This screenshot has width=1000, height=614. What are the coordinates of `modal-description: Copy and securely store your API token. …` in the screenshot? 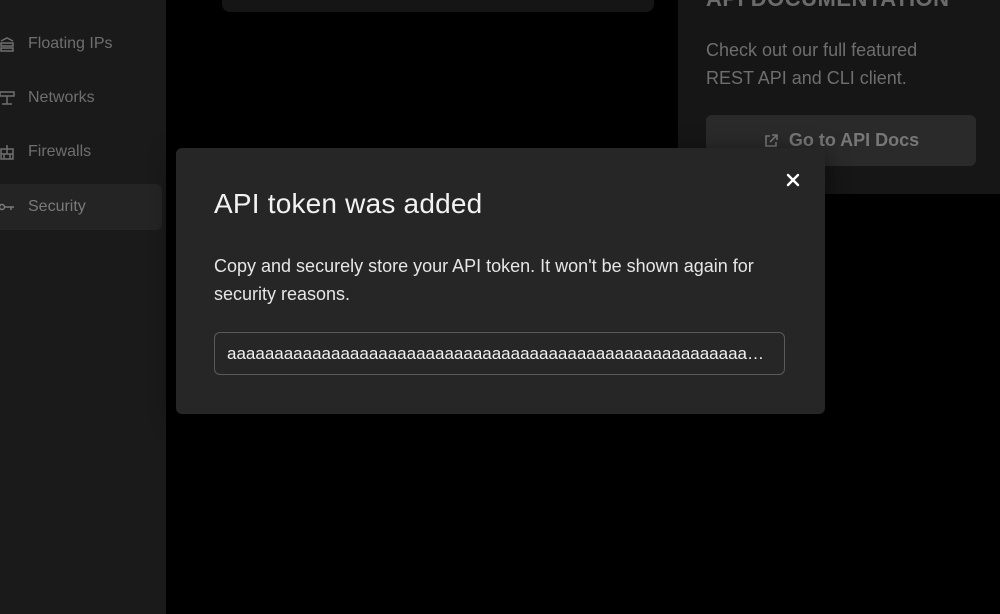 It's located at (484, 280).